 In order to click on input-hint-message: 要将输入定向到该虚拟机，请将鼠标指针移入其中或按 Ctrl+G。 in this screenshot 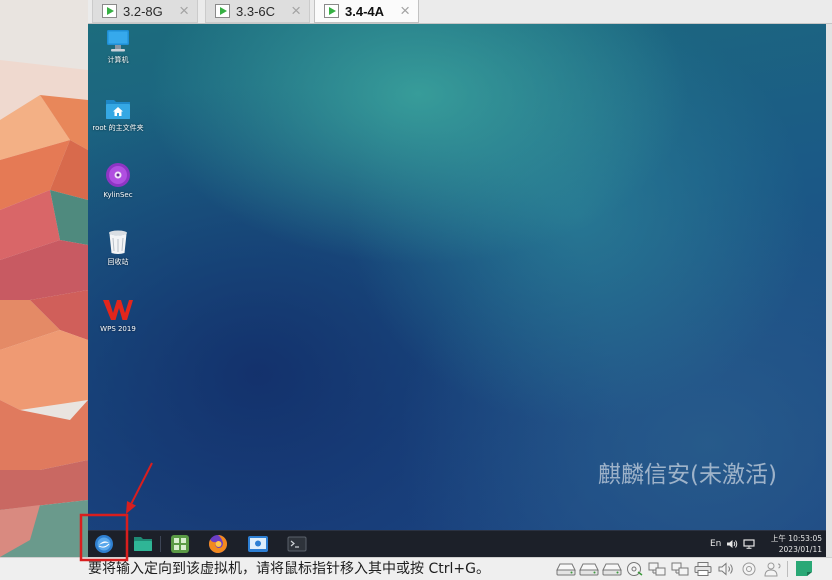, I will do `click(289, 569)`.